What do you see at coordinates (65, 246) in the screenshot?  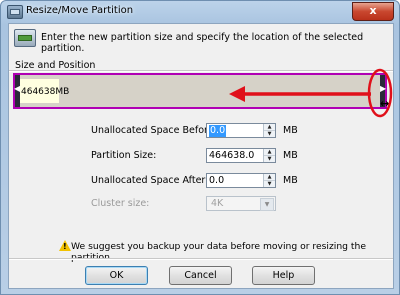 I see `warning-icon-mark: !` at bounding box center [65, 246].